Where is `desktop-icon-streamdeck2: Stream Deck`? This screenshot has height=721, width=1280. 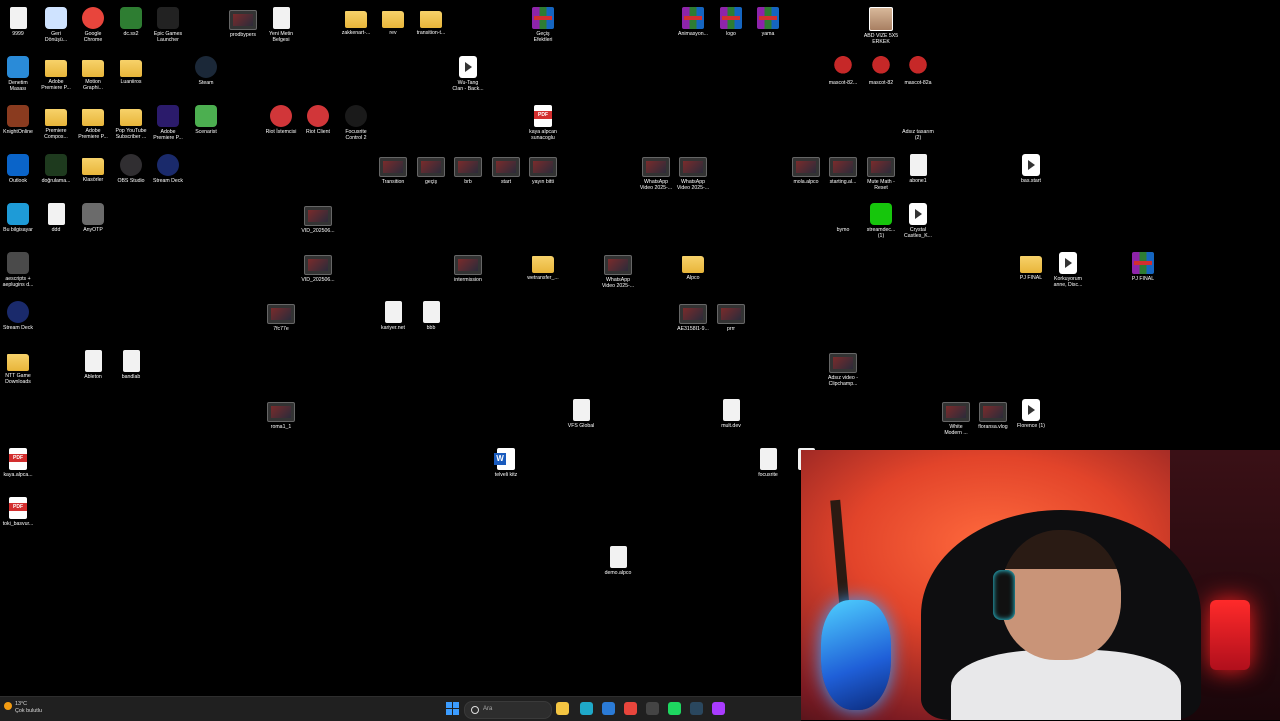
desktop-icon-streamdeck2: Stream Deck is located at coordinates (21, 314).